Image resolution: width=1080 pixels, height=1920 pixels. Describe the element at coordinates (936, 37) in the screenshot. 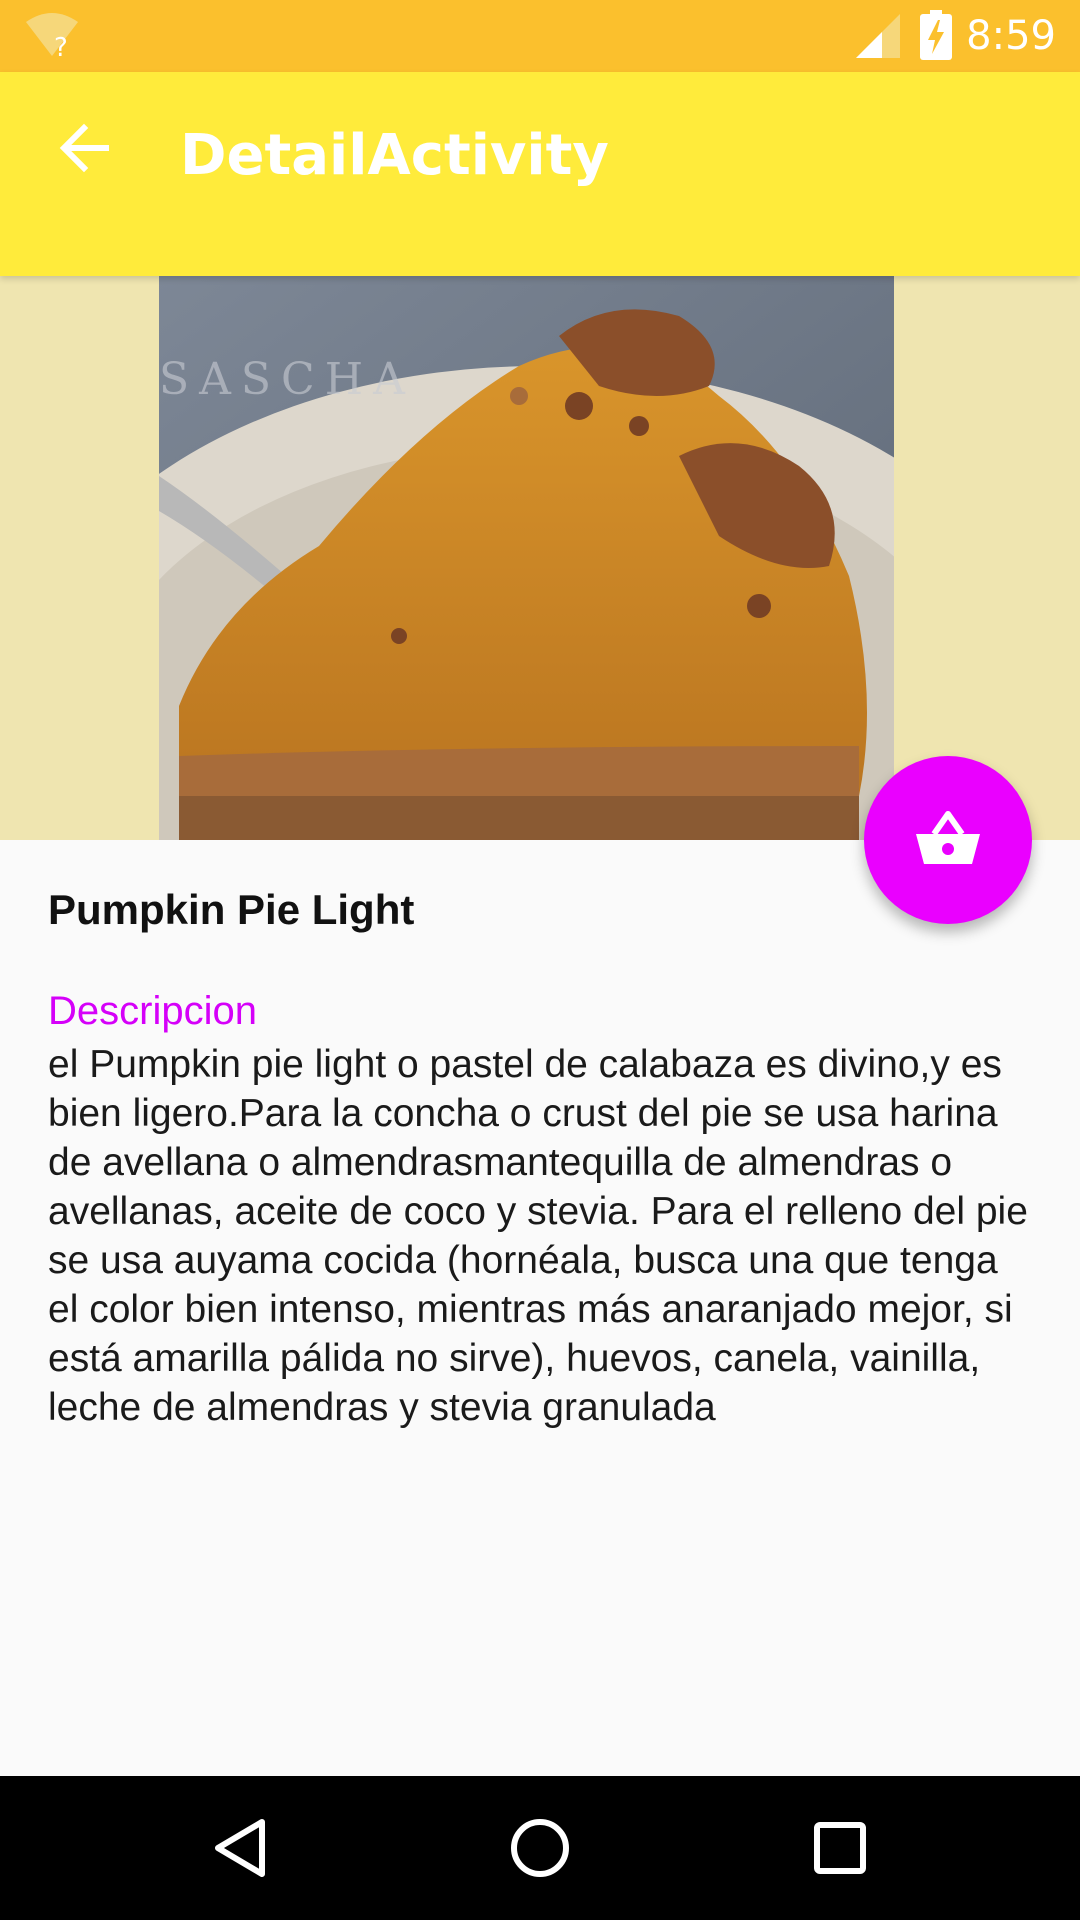

I see `battery-charging-icon` at that location.